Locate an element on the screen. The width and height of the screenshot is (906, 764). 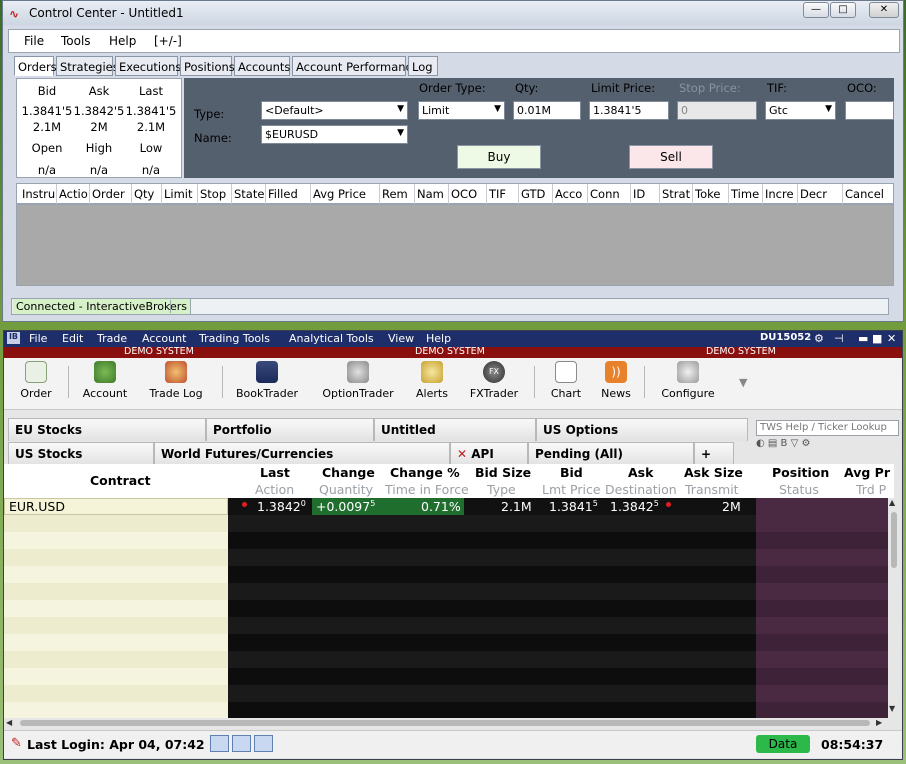
order-button: Order is located at coordinates (36, 380).